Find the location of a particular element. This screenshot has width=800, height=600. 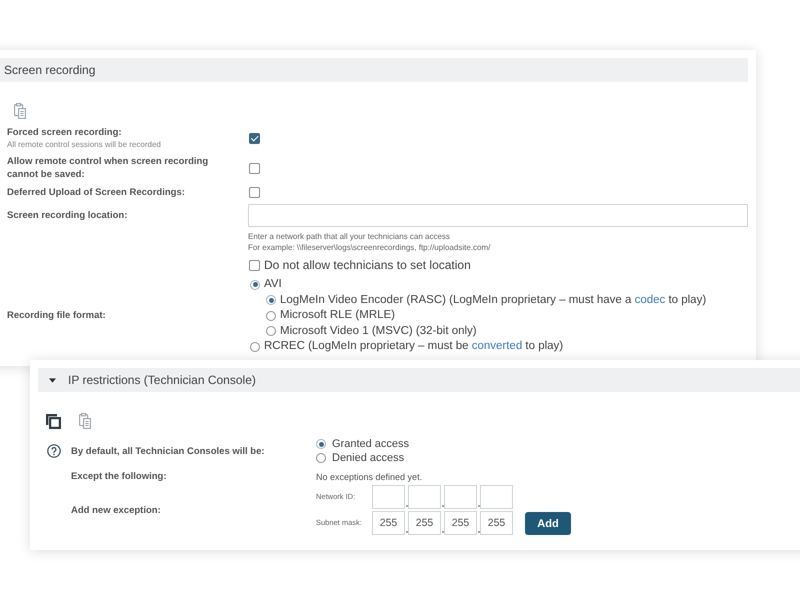

setting-description: All remote control sessions will be recorded is located at coordinates (84, 144).